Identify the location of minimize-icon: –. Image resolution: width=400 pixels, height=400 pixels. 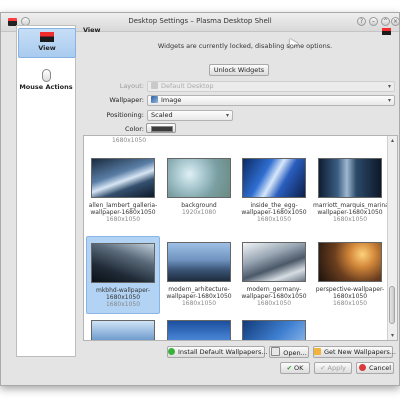
(373, 21).